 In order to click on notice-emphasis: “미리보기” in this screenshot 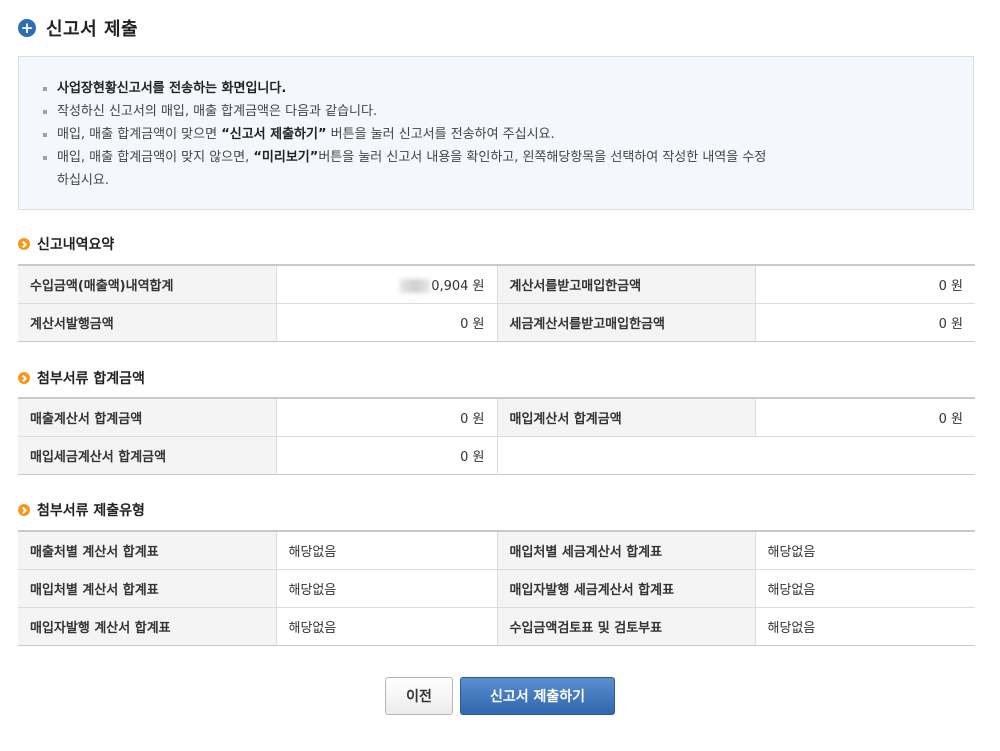, I will do `click(286, 157)`.